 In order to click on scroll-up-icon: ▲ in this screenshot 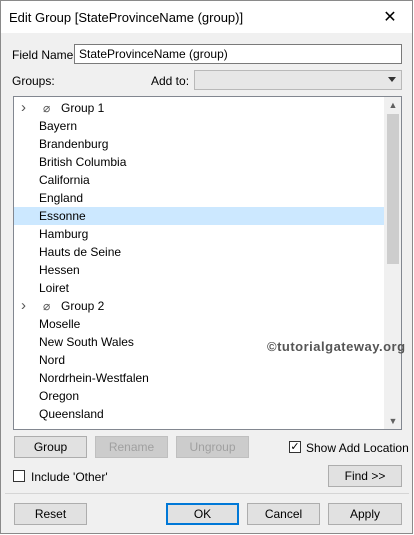, I will do `click(393, 105)`.